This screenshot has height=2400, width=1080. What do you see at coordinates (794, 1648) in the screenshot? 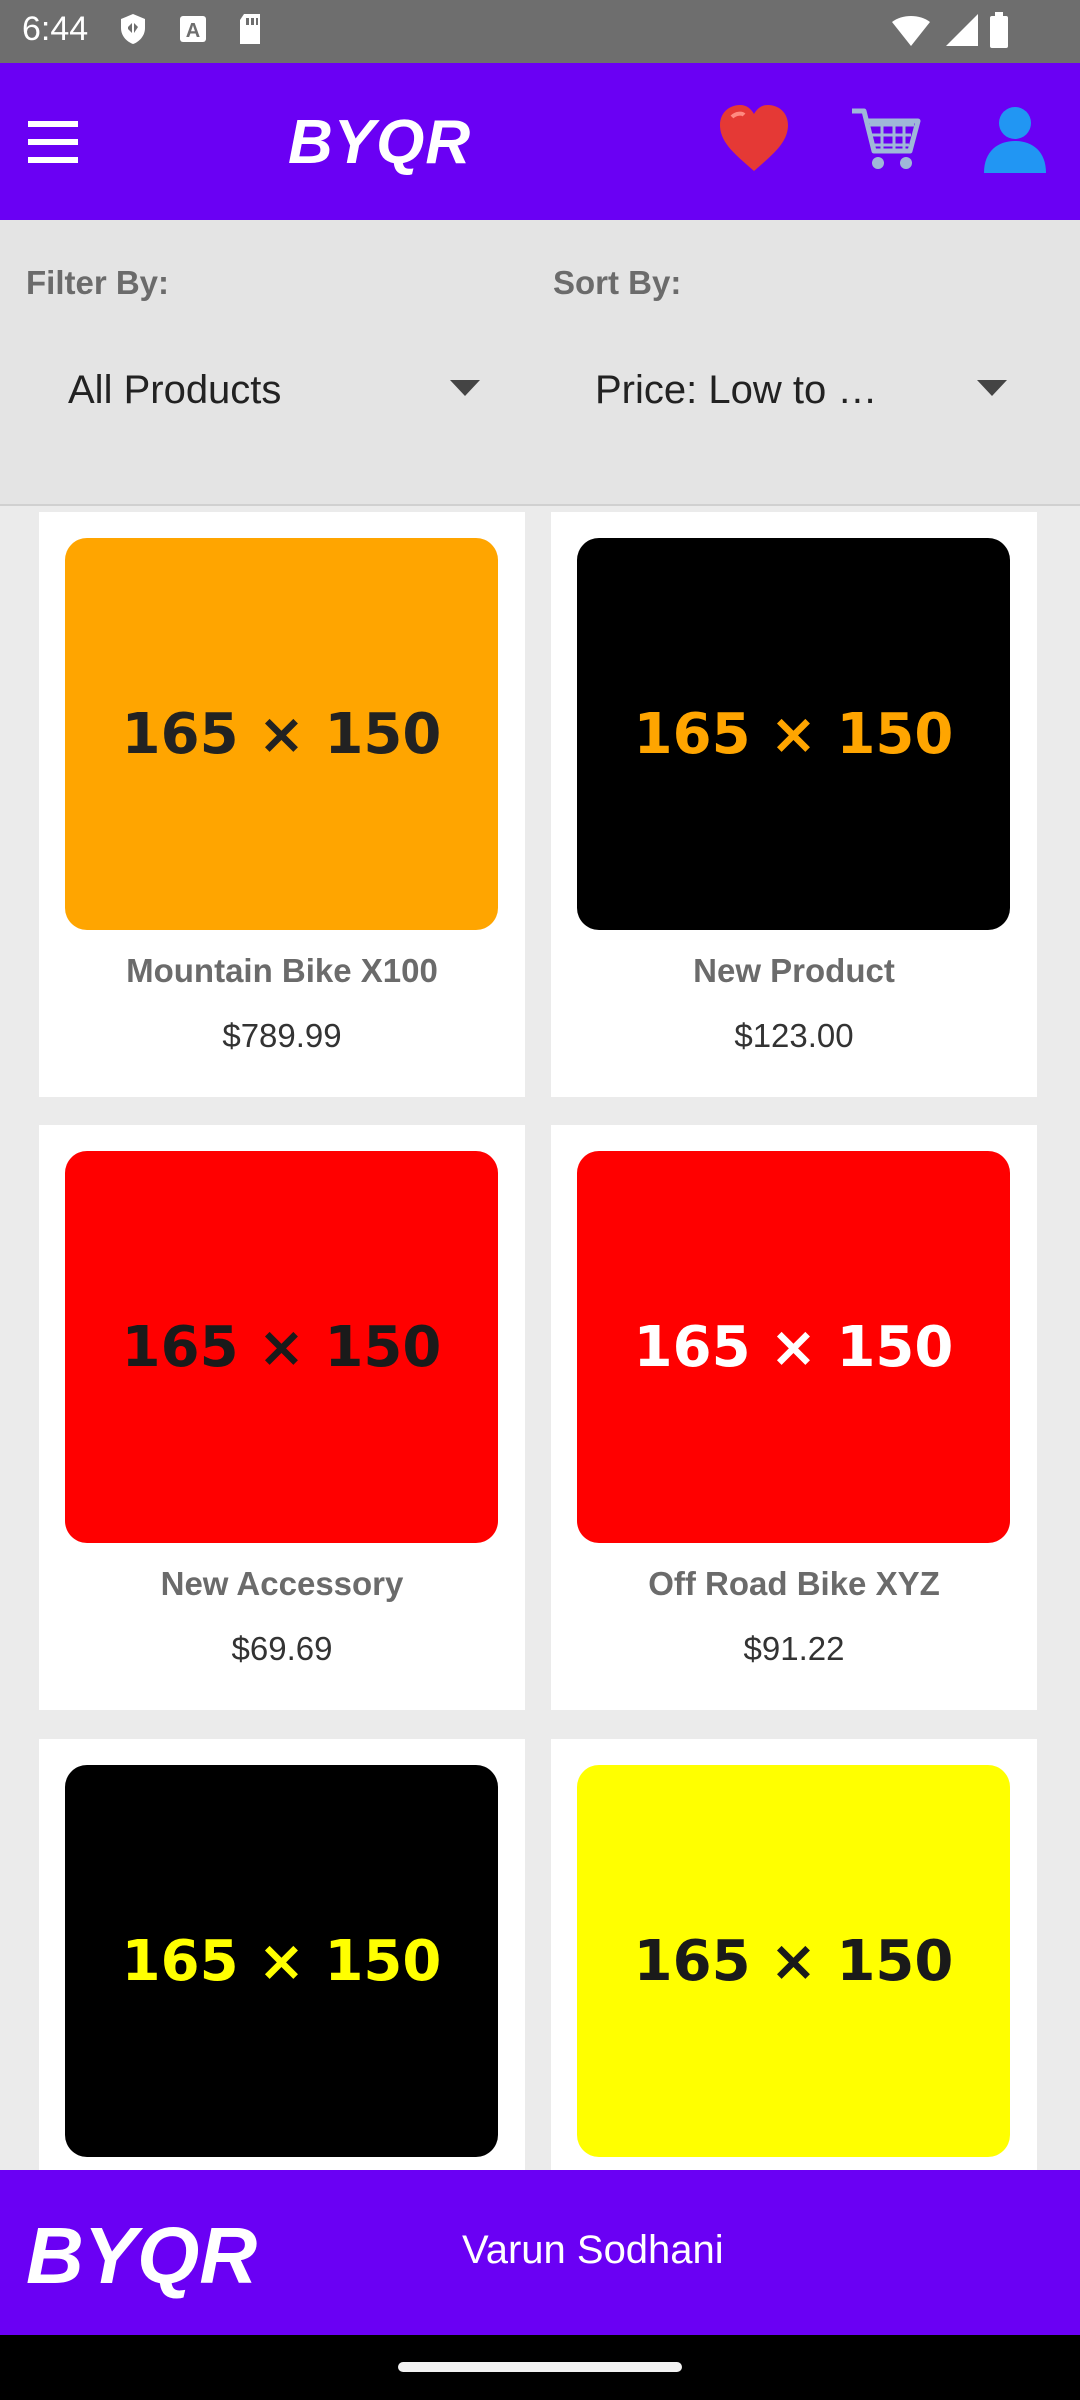
I see `product-price: $91.22` at bounding box center [794, 1648].